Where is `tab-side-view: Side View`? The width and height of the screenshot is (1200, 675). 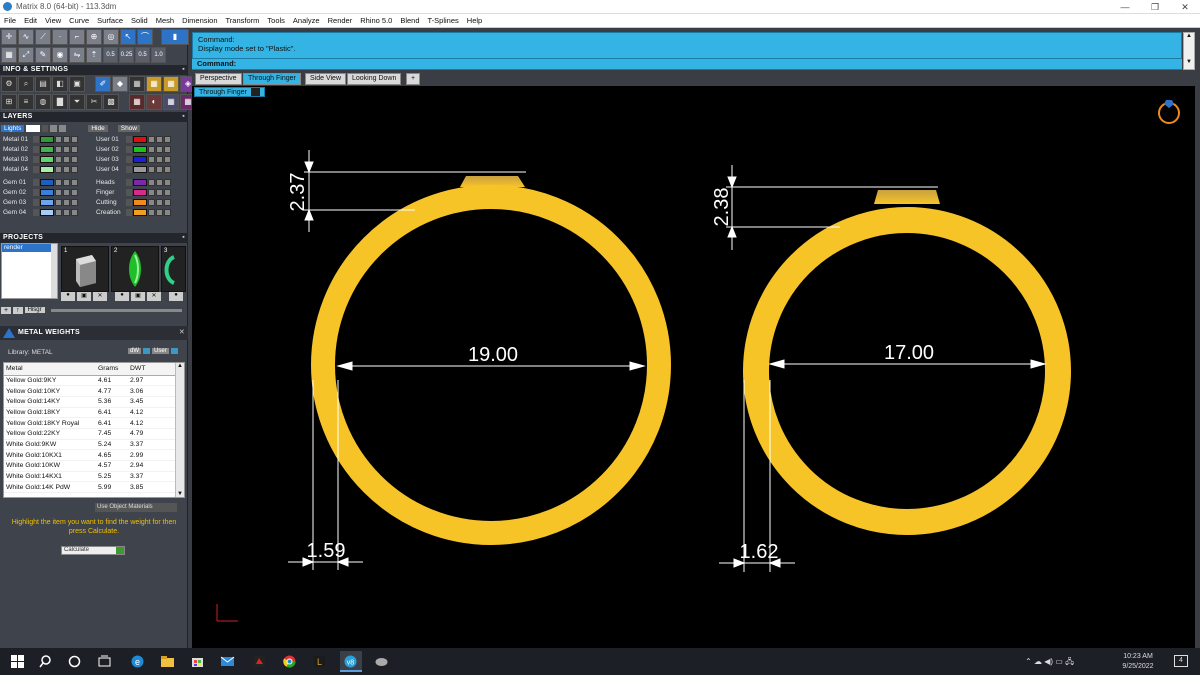 tab-side-view: Side View is located at coordinates (326, 79).